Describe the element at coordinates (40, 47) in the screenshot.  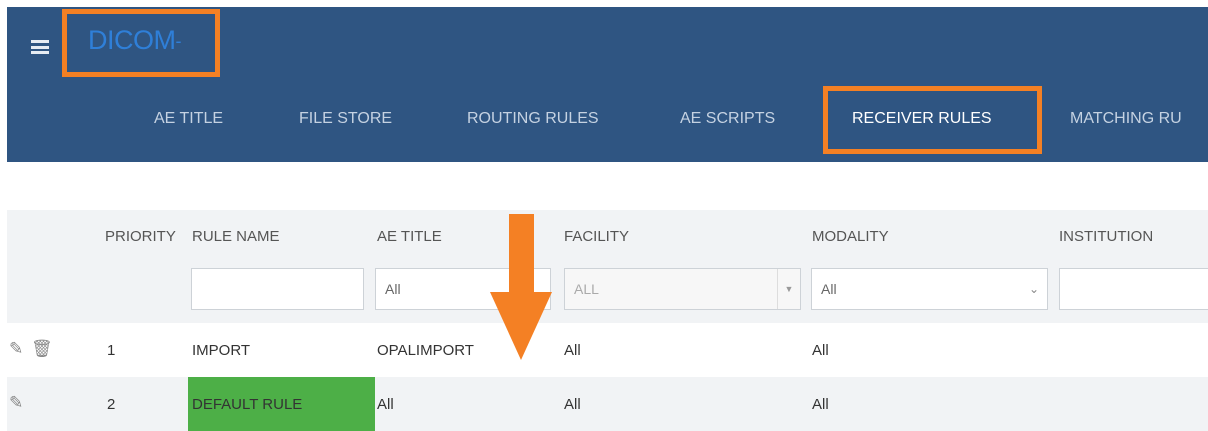
I see `hamburger-icon` at that location.